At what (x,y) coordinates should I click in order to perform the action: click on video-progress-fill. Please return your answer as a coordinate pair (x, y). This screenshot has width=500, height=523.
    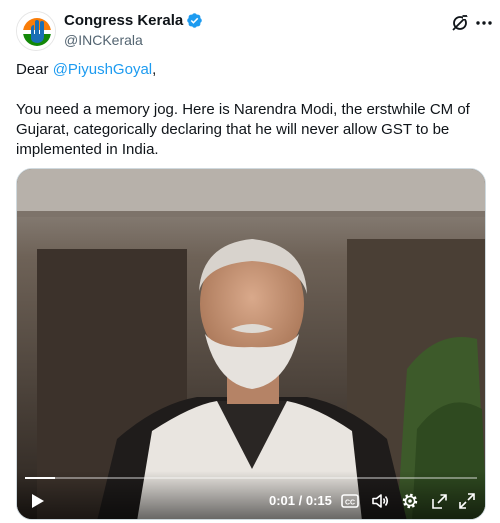
    Looking at the image, I should click on (40, 478).